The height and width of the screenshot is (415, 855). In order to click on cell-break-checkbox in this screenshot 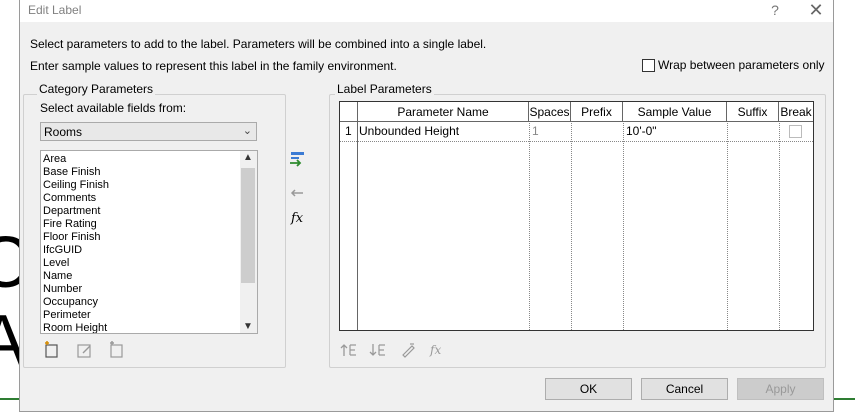, I will do `click(795, 131)`.